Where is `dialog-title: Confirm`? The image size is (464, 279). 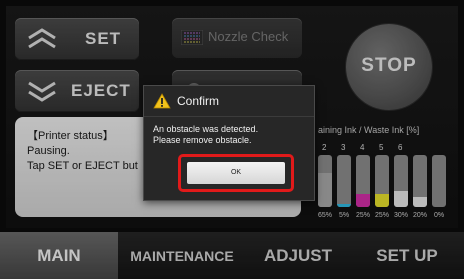 dialog-title: Confirm is located at coordinates (198, 101).